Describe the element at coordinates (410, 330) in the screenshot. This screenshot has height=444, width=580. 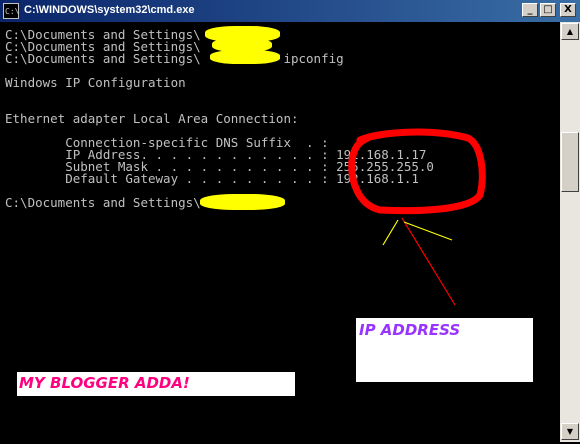
I see `ip-address-label: IP ADDRESS` at that location.